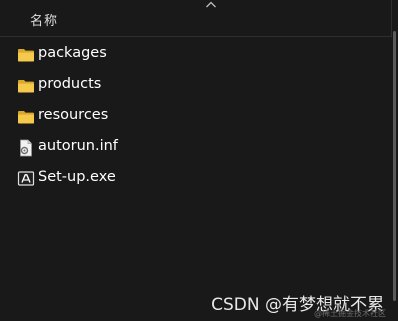  I want to click on settings-file-icon, so click(26, 148).